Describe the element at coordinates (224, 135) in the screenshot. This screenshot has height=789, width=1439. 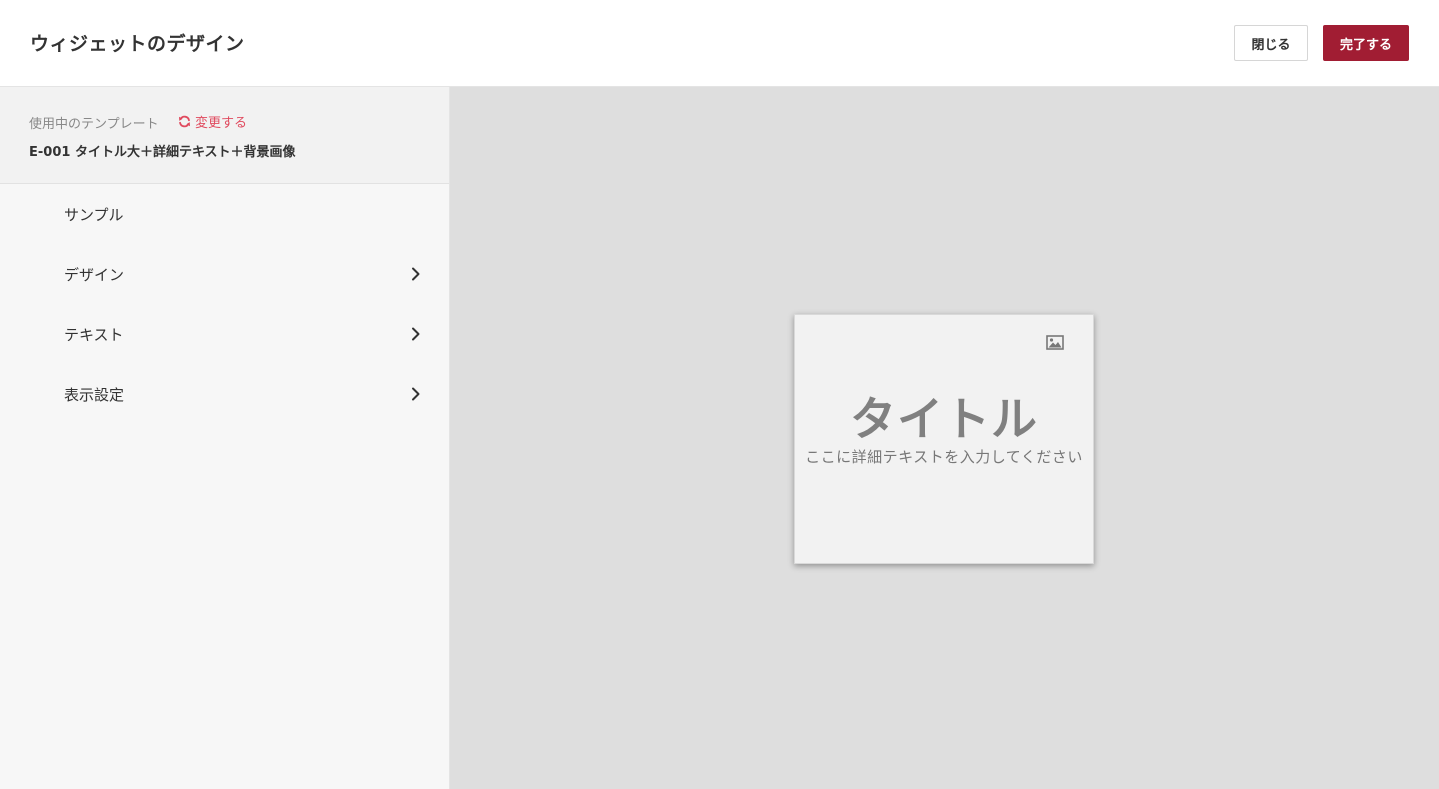
I see `template-info: 使用中のテンプレート 変更する E-001 タイトル大＋詳細テキスト＋背景画像` at that location.